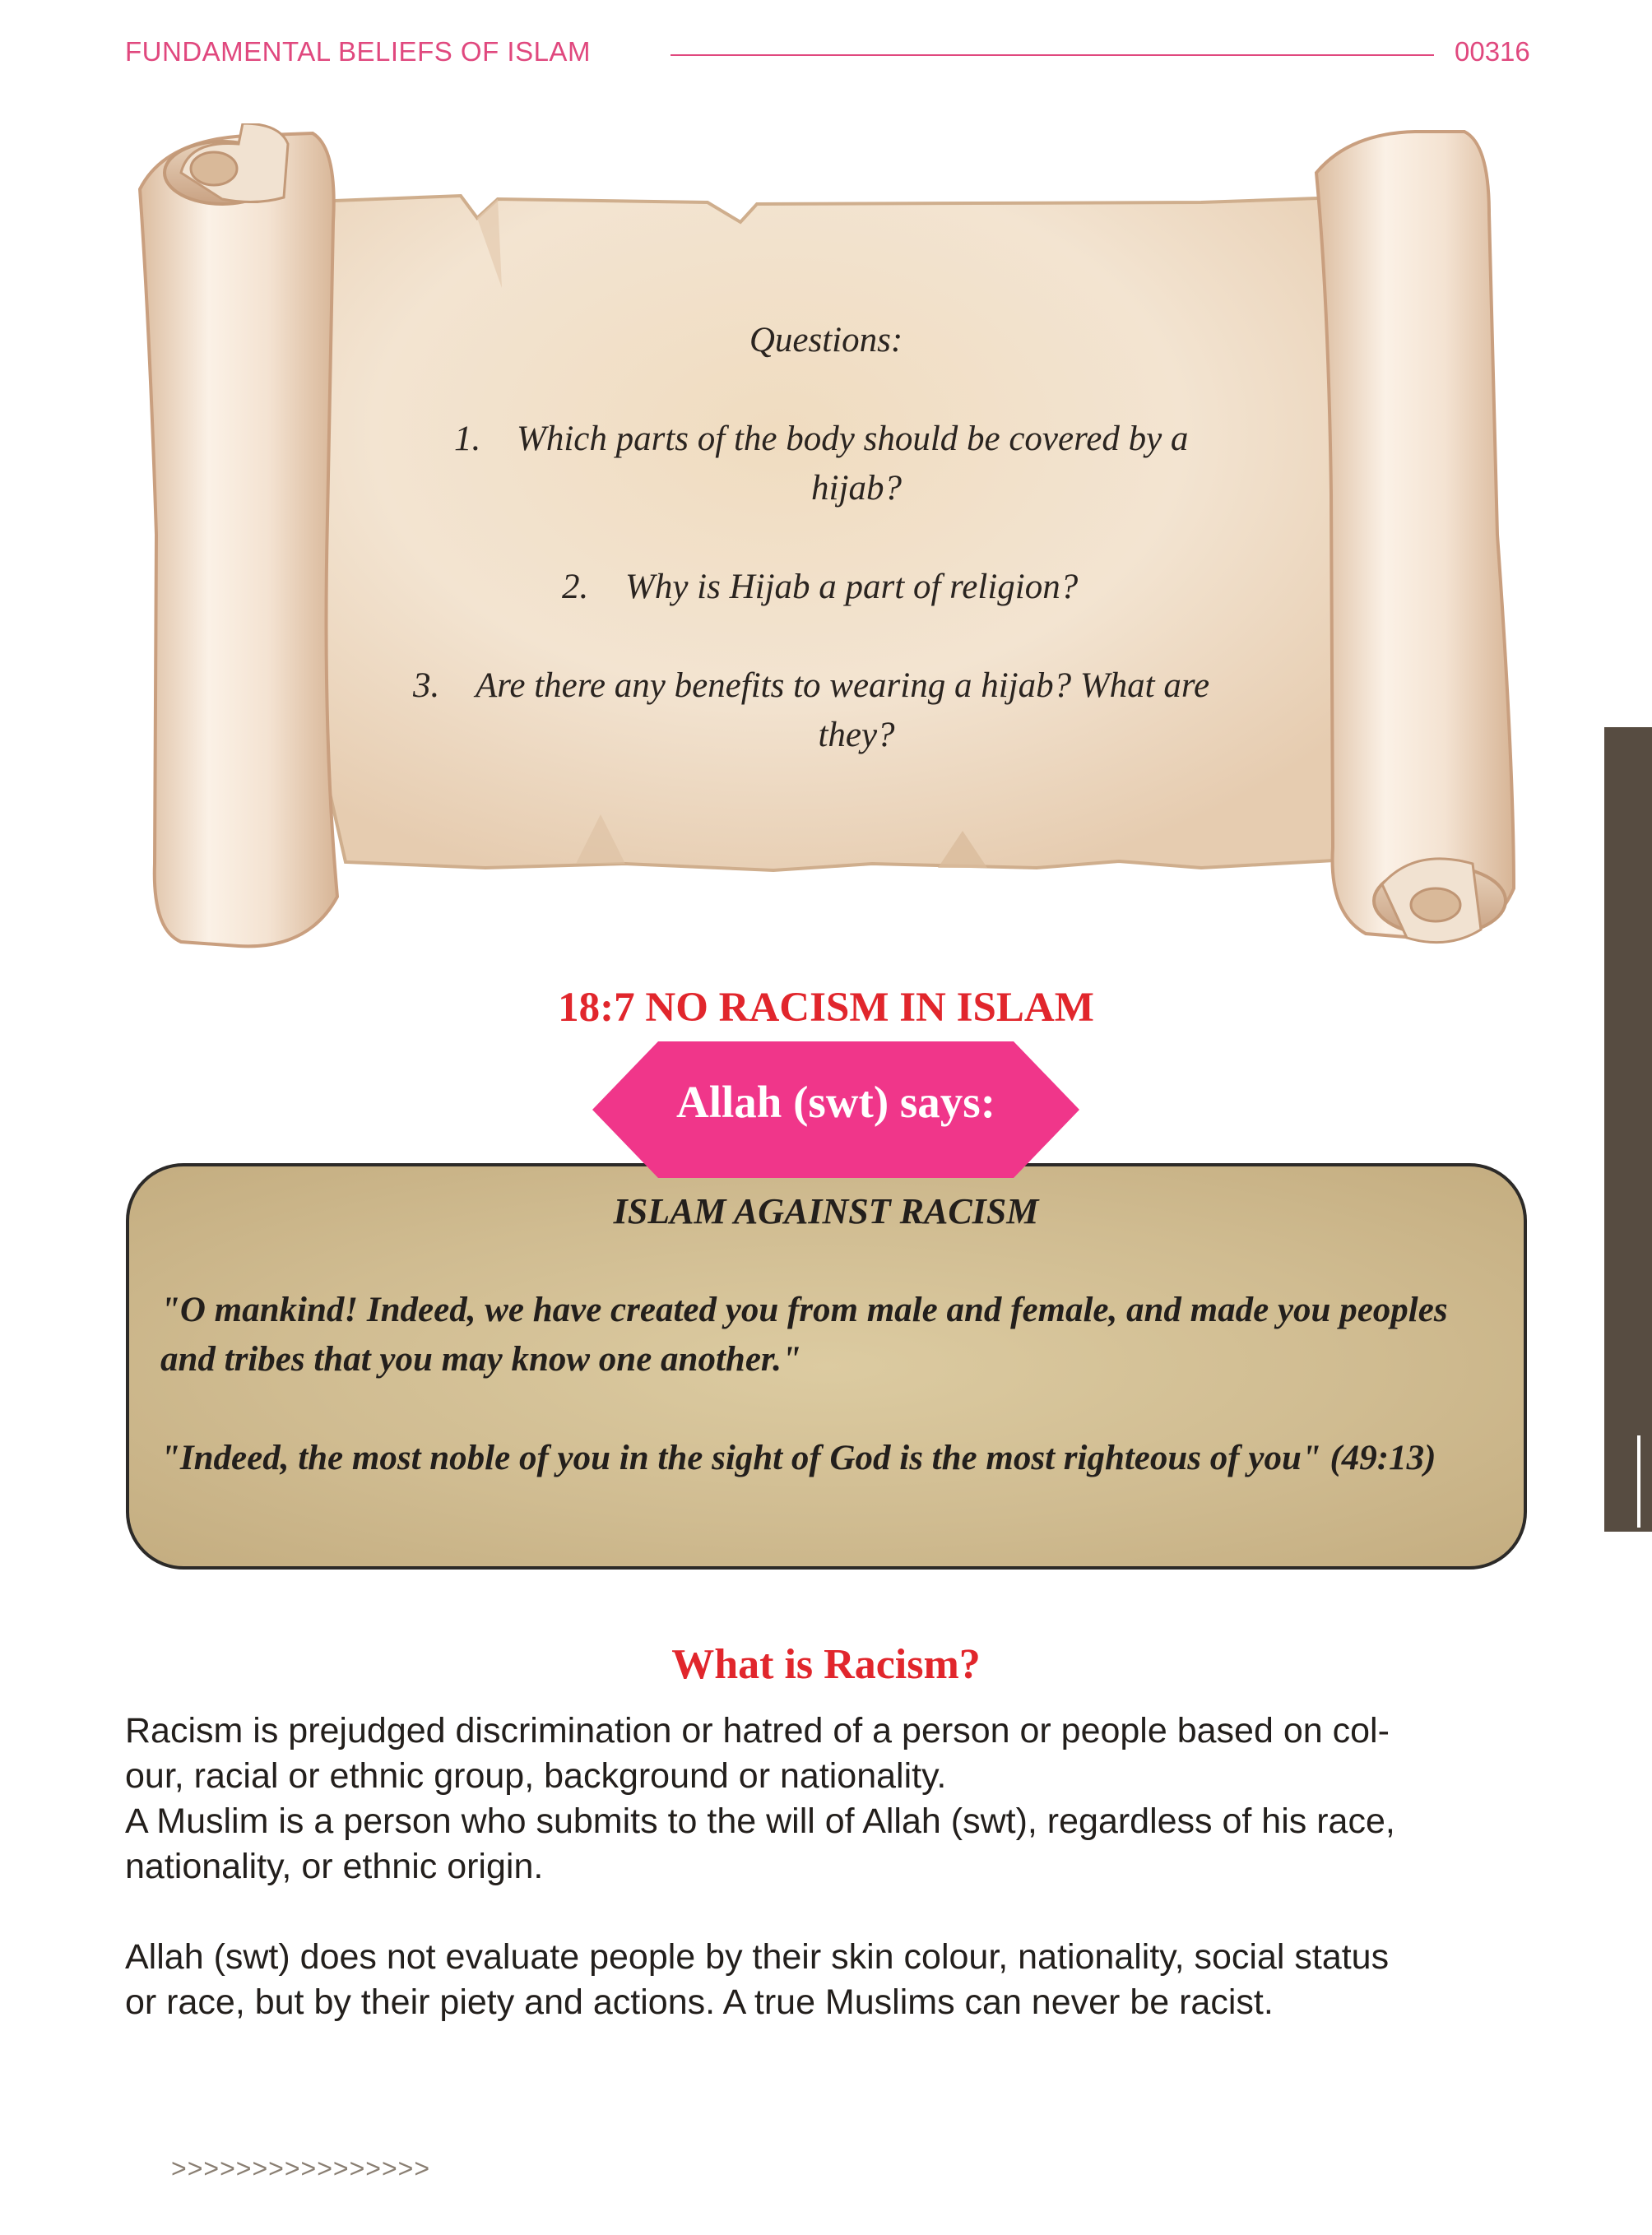  I want to click on body-p2-line2: nationality, or ethnic origin., so click(335, 1866).